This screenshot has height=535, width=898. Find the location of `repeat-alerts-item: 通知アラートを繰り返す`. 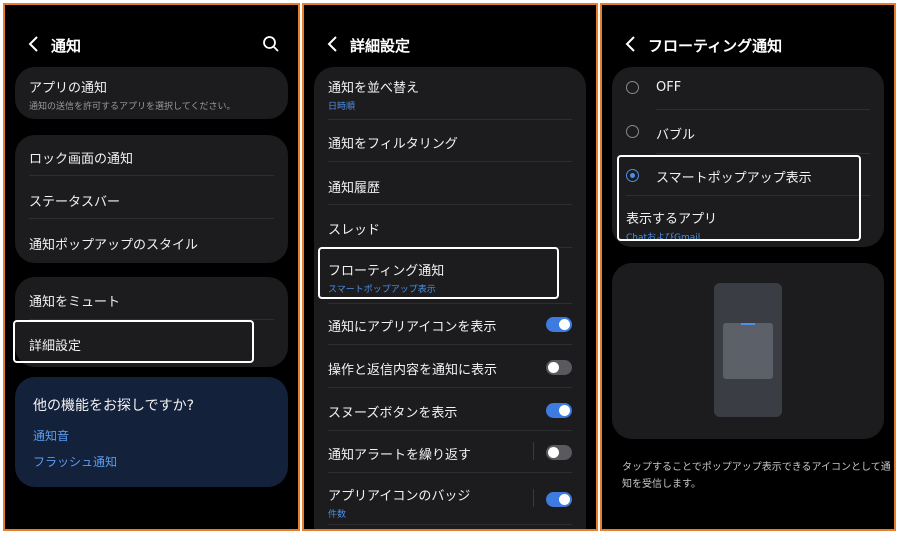

repeat-alerts-item: 通知アラートを繰り返す is located at coordinates (450, 453).